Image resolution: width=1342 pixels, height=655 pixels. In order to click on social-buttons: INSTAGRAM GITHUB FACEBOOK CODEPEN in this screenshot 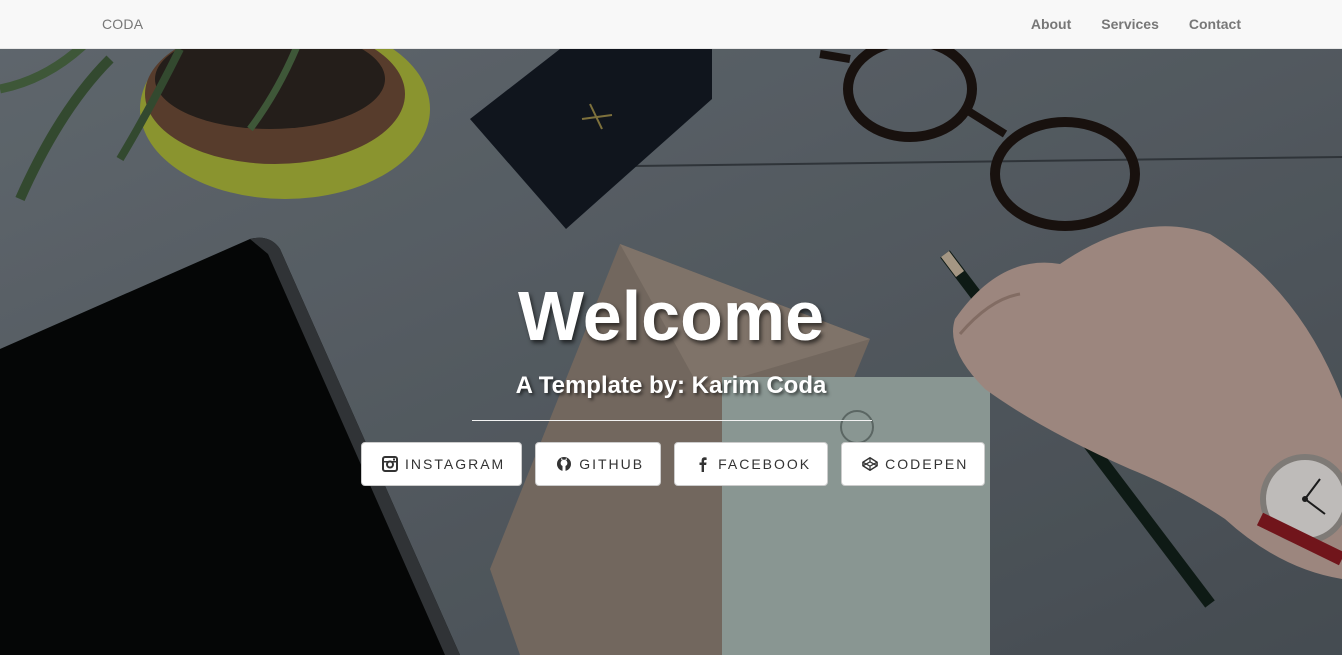, I will do `click(673, 464)`.